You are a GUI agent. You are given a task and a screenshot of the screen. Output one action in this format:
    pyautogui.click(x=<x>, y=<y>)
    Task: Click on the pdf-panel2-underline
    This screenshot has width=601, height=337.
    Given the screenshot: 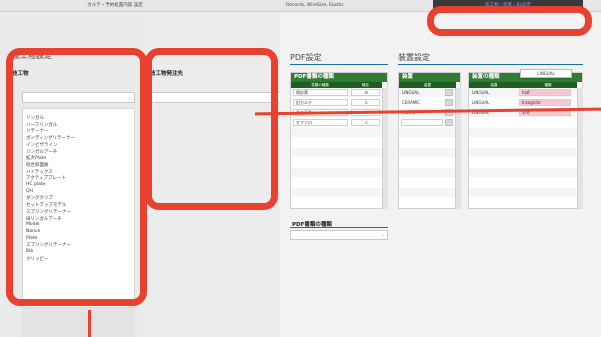 What is the action you would take?
    pyautogui.click(x=339, y=227)
    